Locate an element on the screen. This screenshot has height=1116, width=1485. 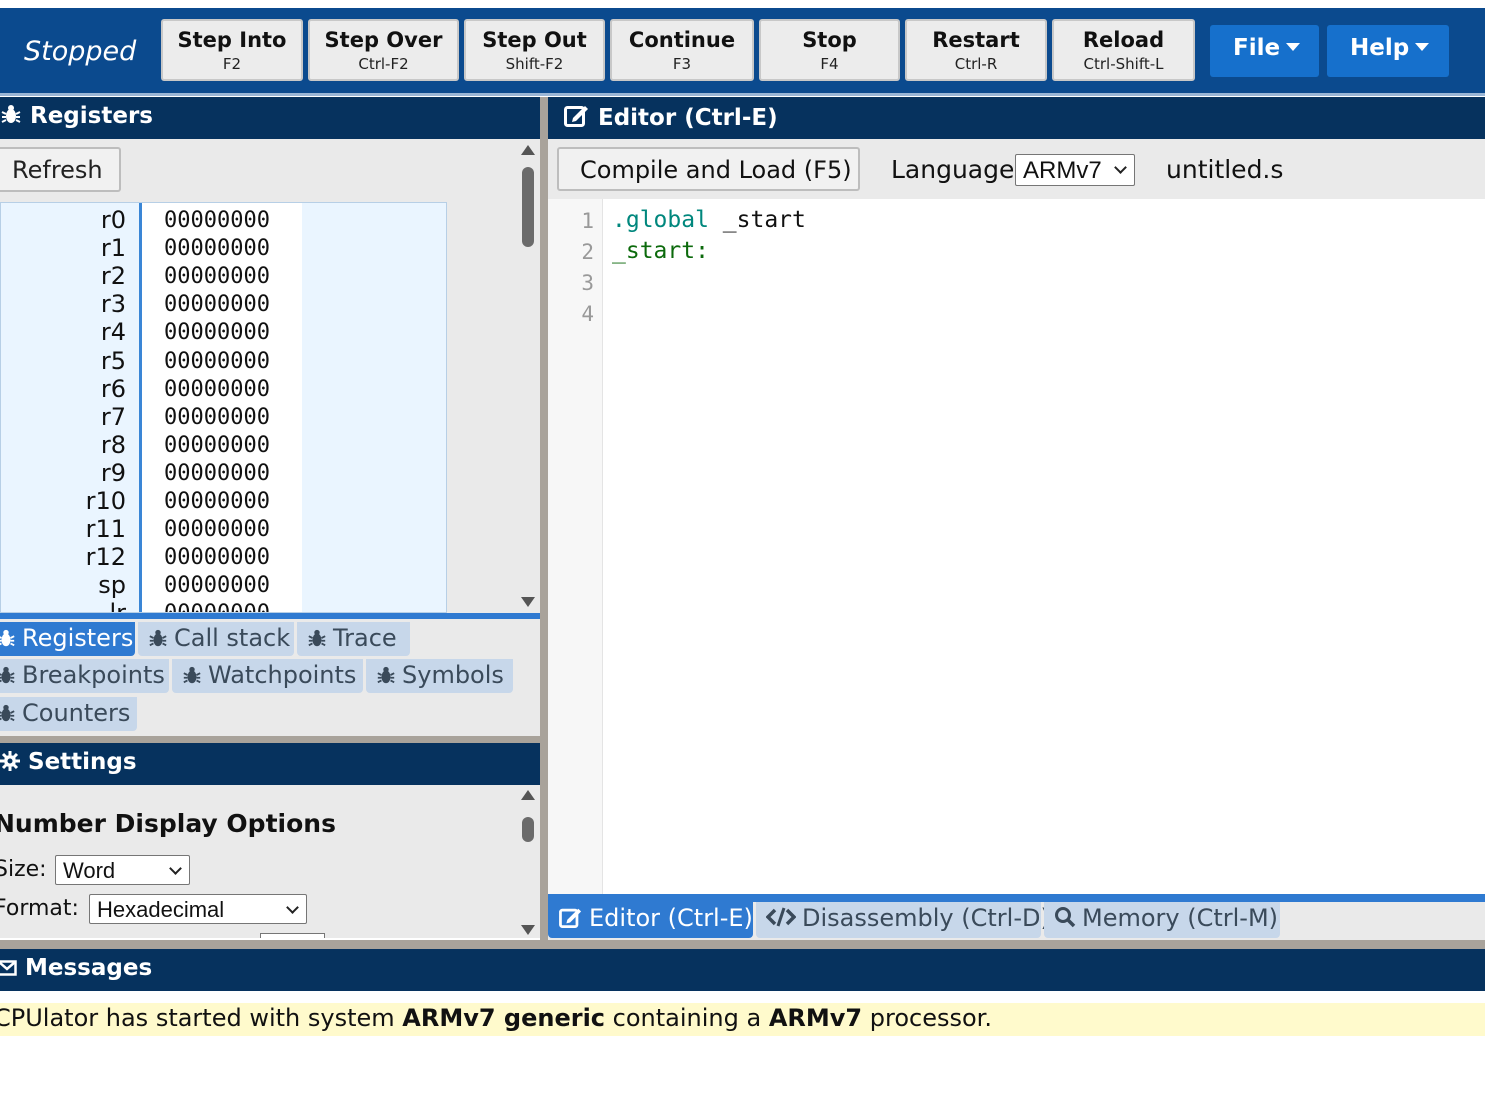
stop-button: Stop F4 is located at coordinates (829, 50).